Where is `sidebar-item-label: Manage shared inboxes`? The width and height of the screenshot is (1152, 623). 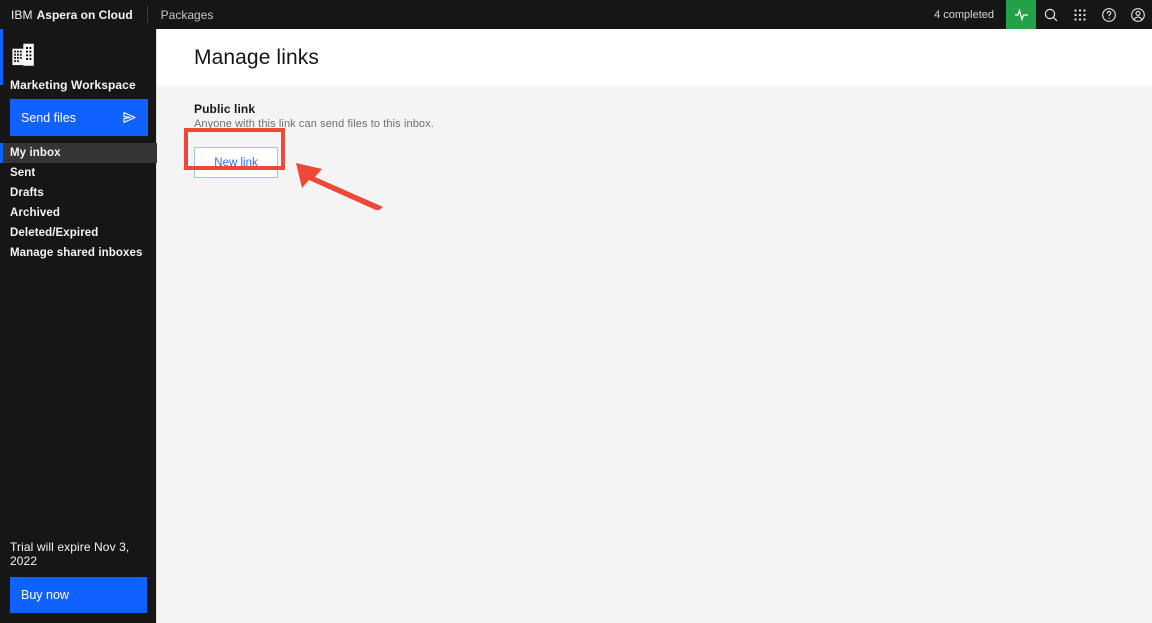 sidebar-item-label: Manage shared inboxes is located at coordinates (76, 253).